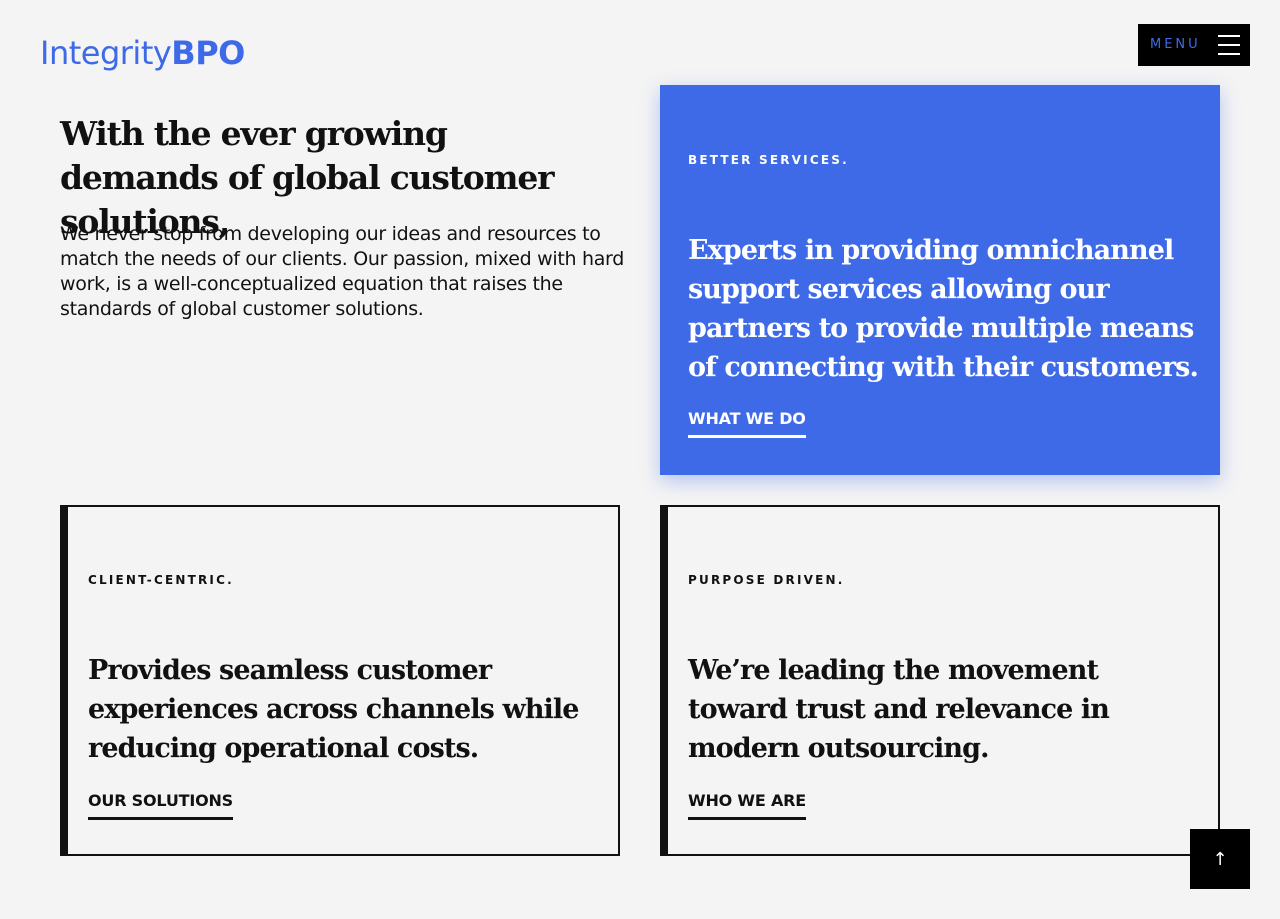  I want to click on logo-text-light: Integrity, so click(106, 53).